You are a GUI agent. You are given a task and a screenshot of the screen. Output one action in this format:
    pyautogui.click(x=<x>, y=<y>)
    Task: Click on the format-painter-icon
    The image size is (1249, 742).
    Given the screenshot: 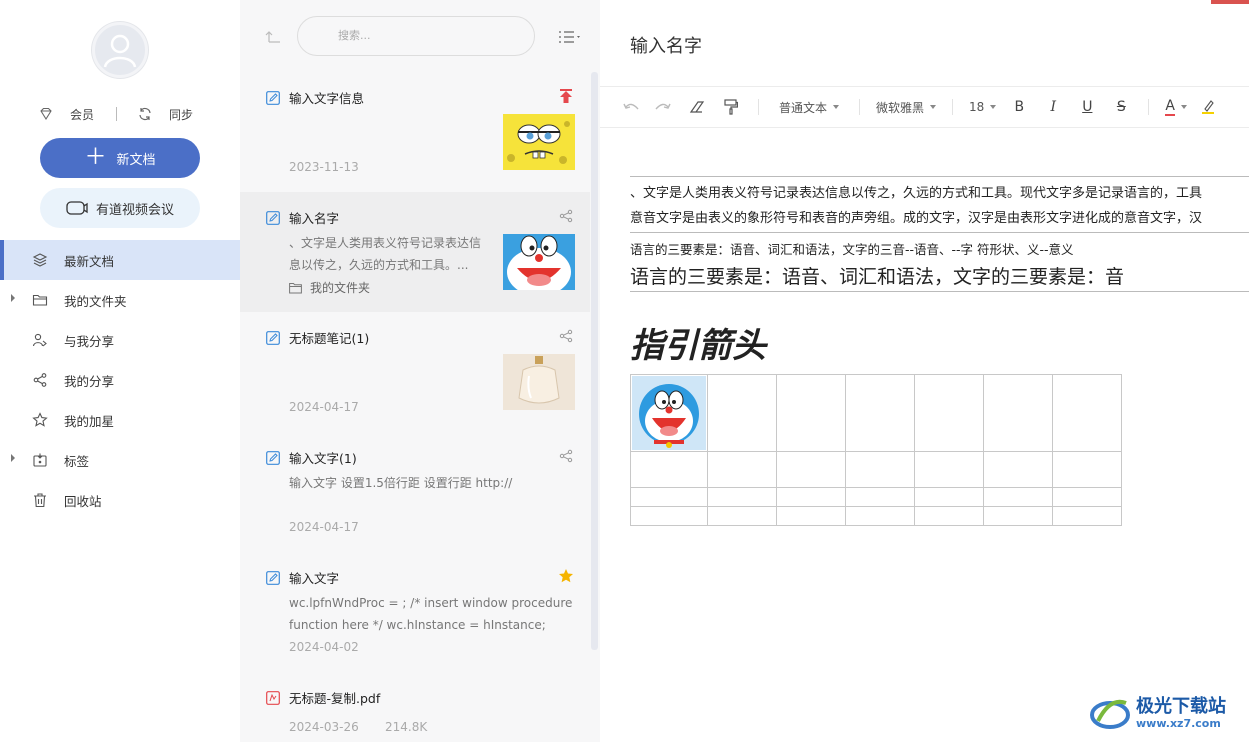 What is the action you would take?
    pyautogui.click(x=731, y=107)
    